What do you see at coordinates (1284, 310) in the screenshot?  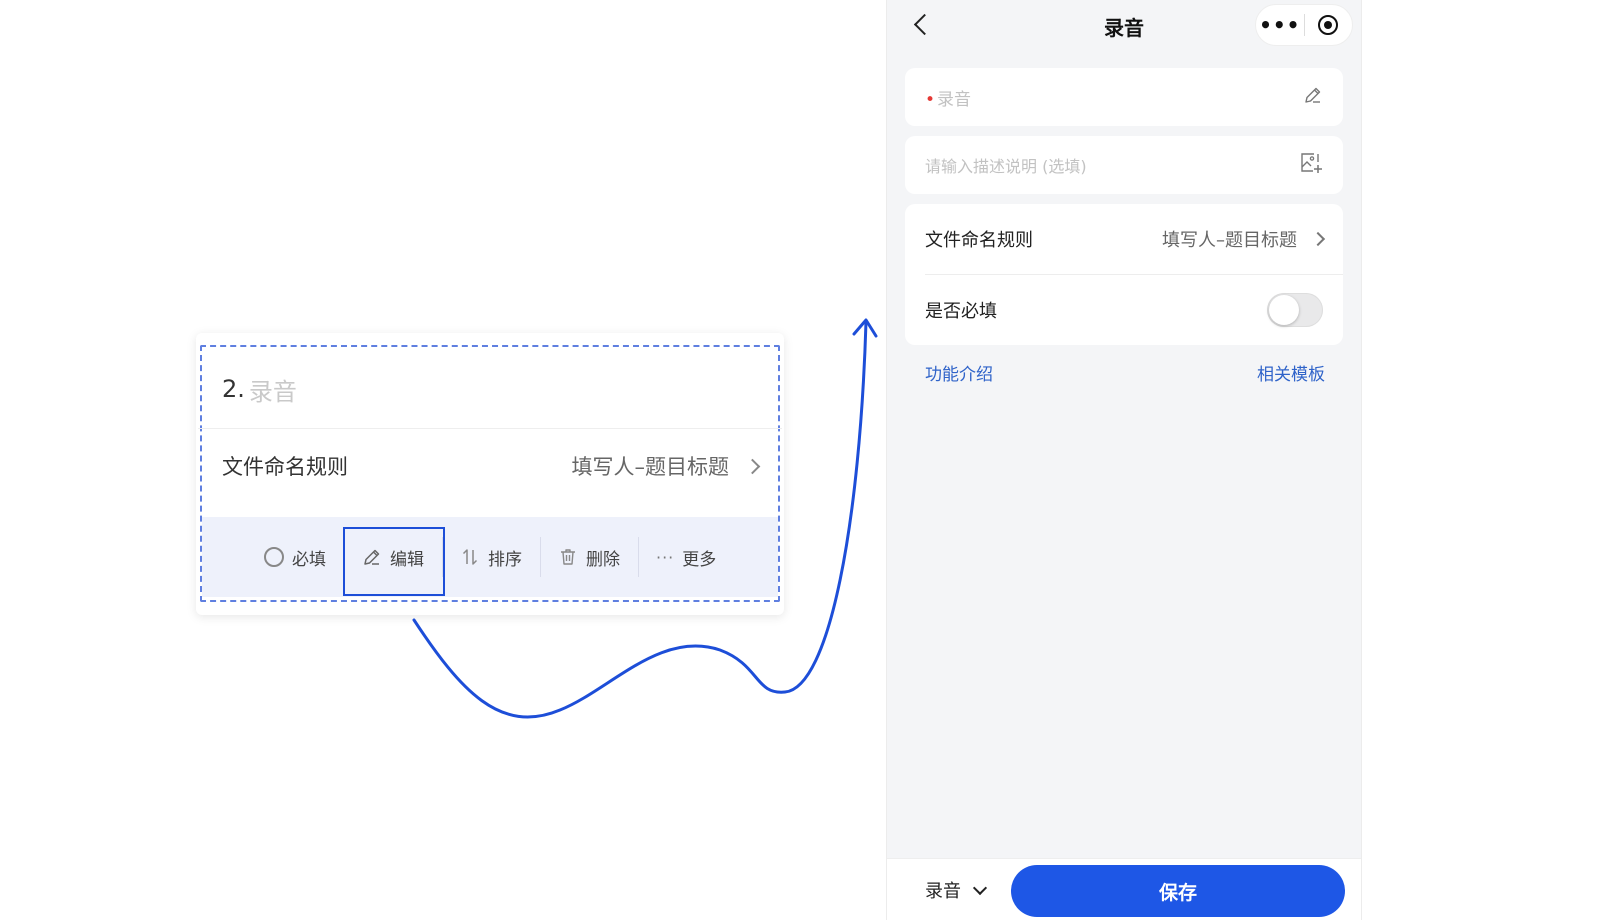 I see `toggle-knob` at bounding box center [1284, 310].